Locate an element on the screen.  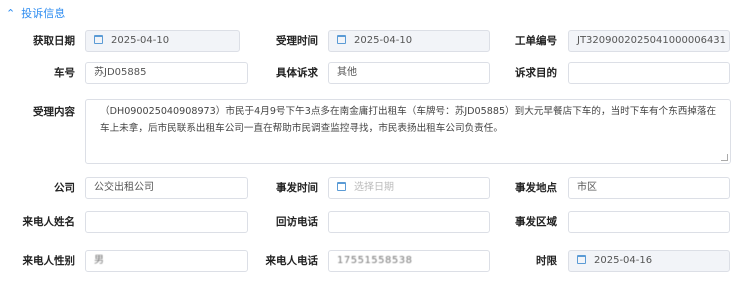
label-acquire-date: 获取日期 is located at coordinates (54, 41).